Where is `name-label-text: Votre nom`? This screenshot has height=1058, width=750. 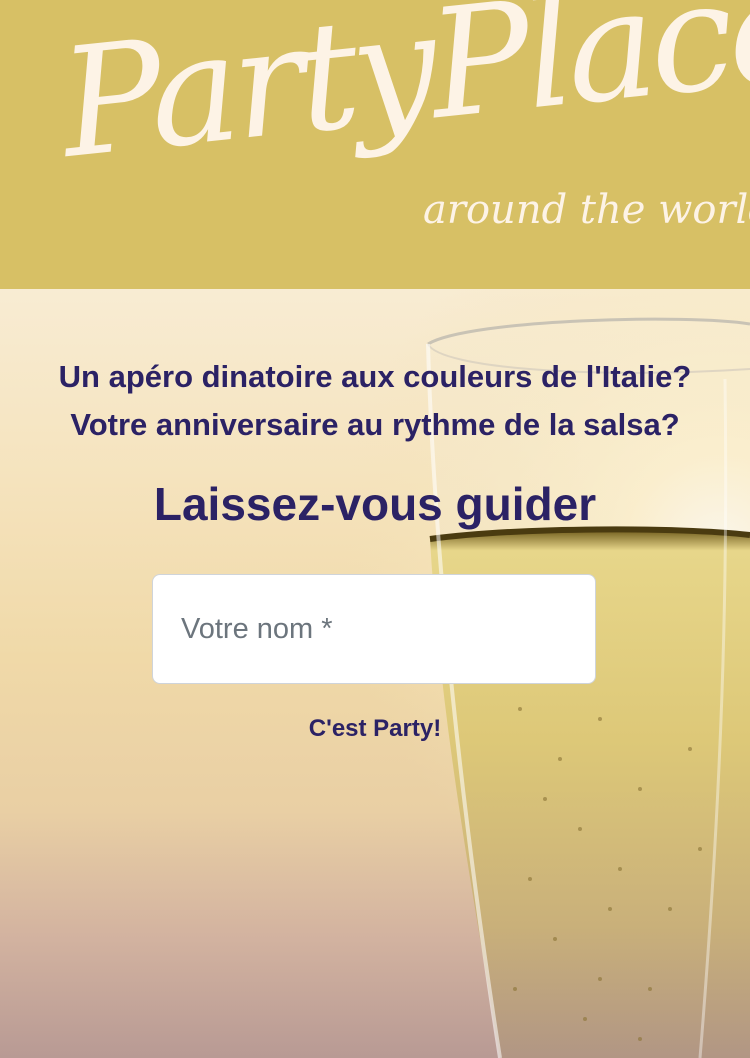
name-label-text: Votre nom is located at coordinates (247, 629).